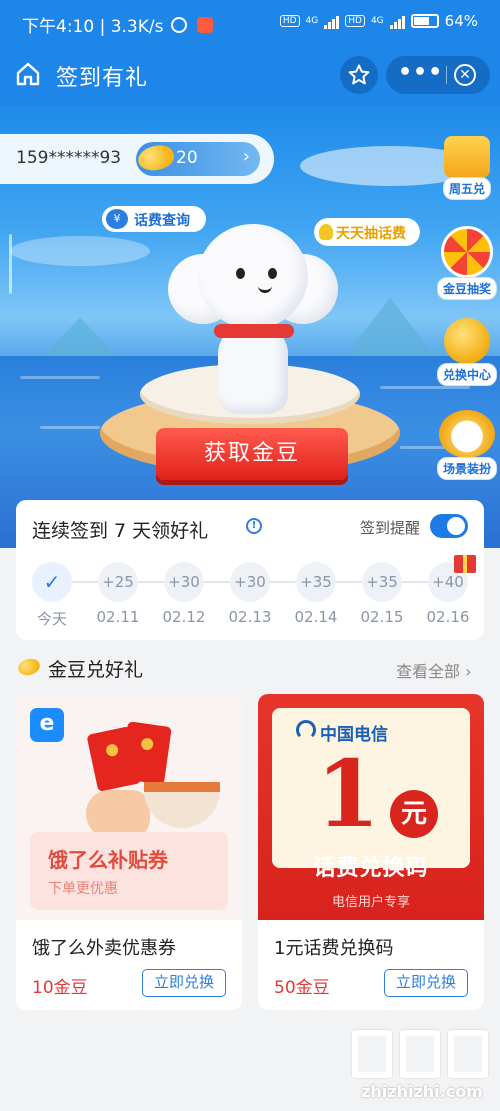  I want to click on day-date: 02.16, so click(448, 617).